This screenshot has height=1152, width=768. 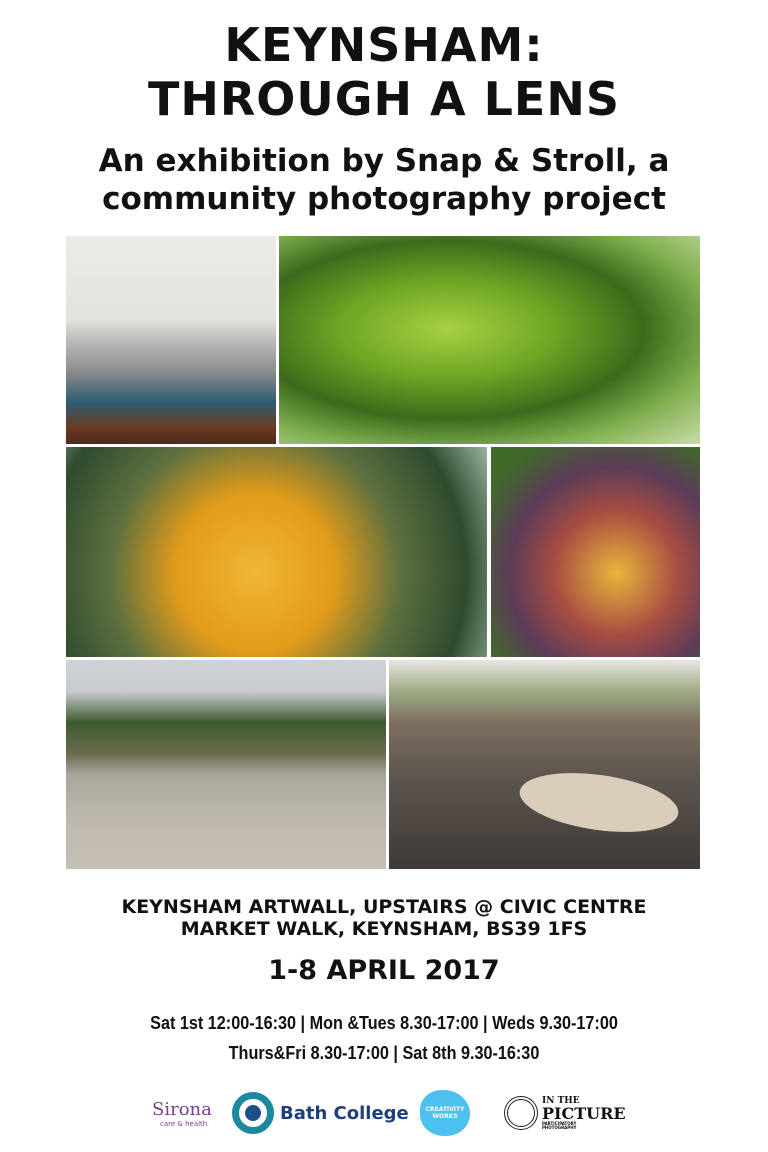 What do you see at coordinates (184, 1123) in the screenshot?
I see `sirona-tag: care & health` at bounding box center [184, 1123].